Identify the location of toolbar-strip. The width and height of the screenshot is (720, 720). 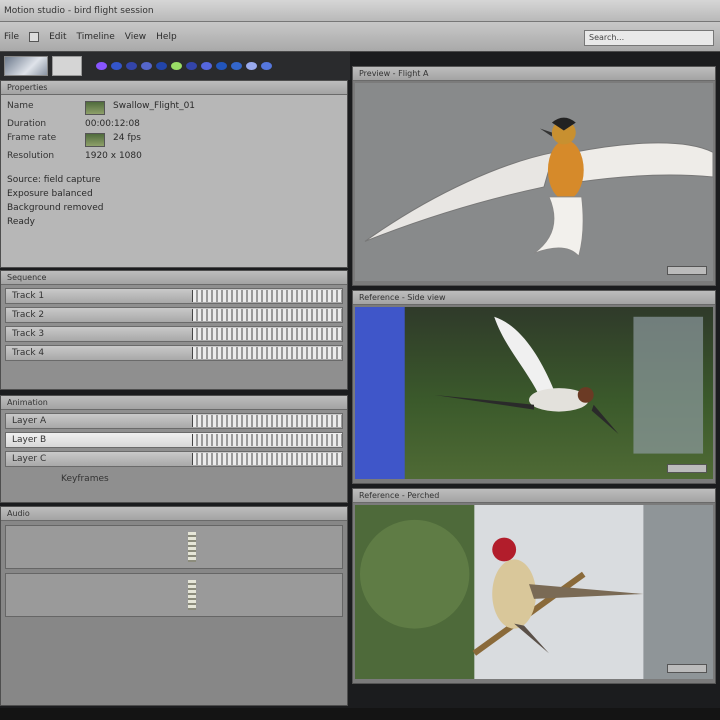
(175, 66).